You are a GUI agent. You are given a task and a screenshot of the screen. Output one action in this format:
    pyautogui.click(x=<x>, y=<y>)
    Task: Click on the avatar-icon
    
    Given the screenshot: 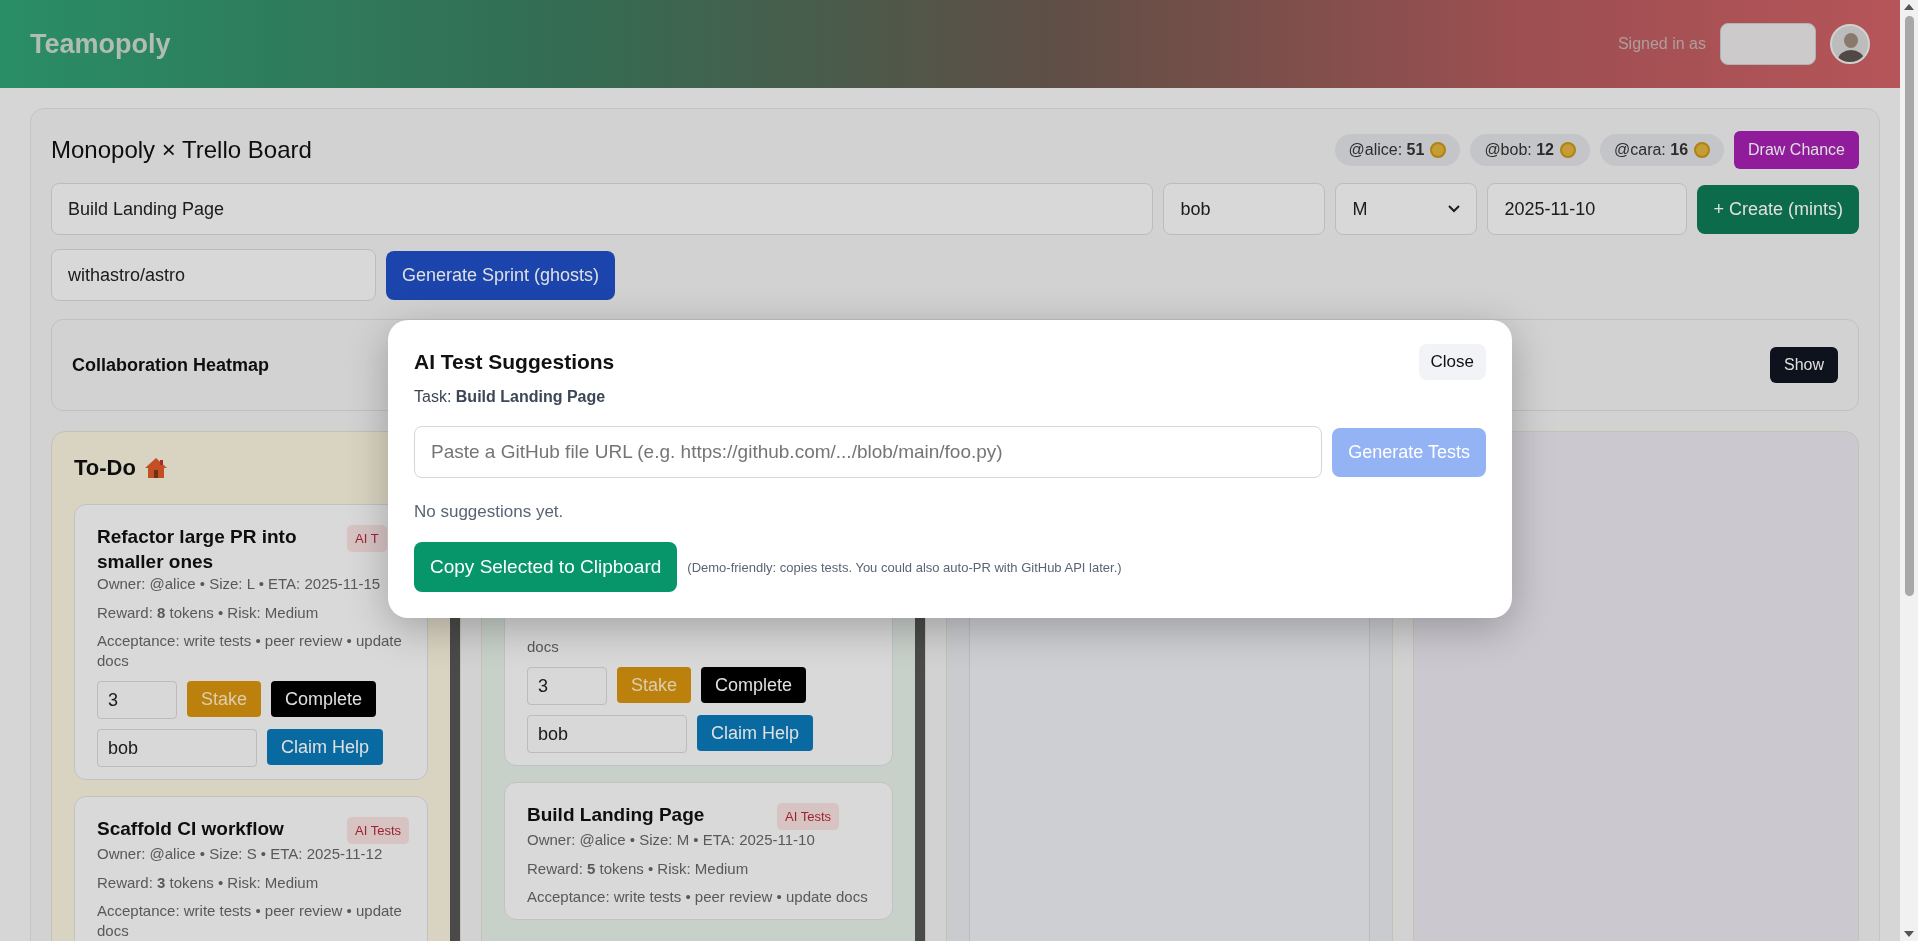 What is the action you would take?
    pyautogui.click(x=1850, y=44)
    